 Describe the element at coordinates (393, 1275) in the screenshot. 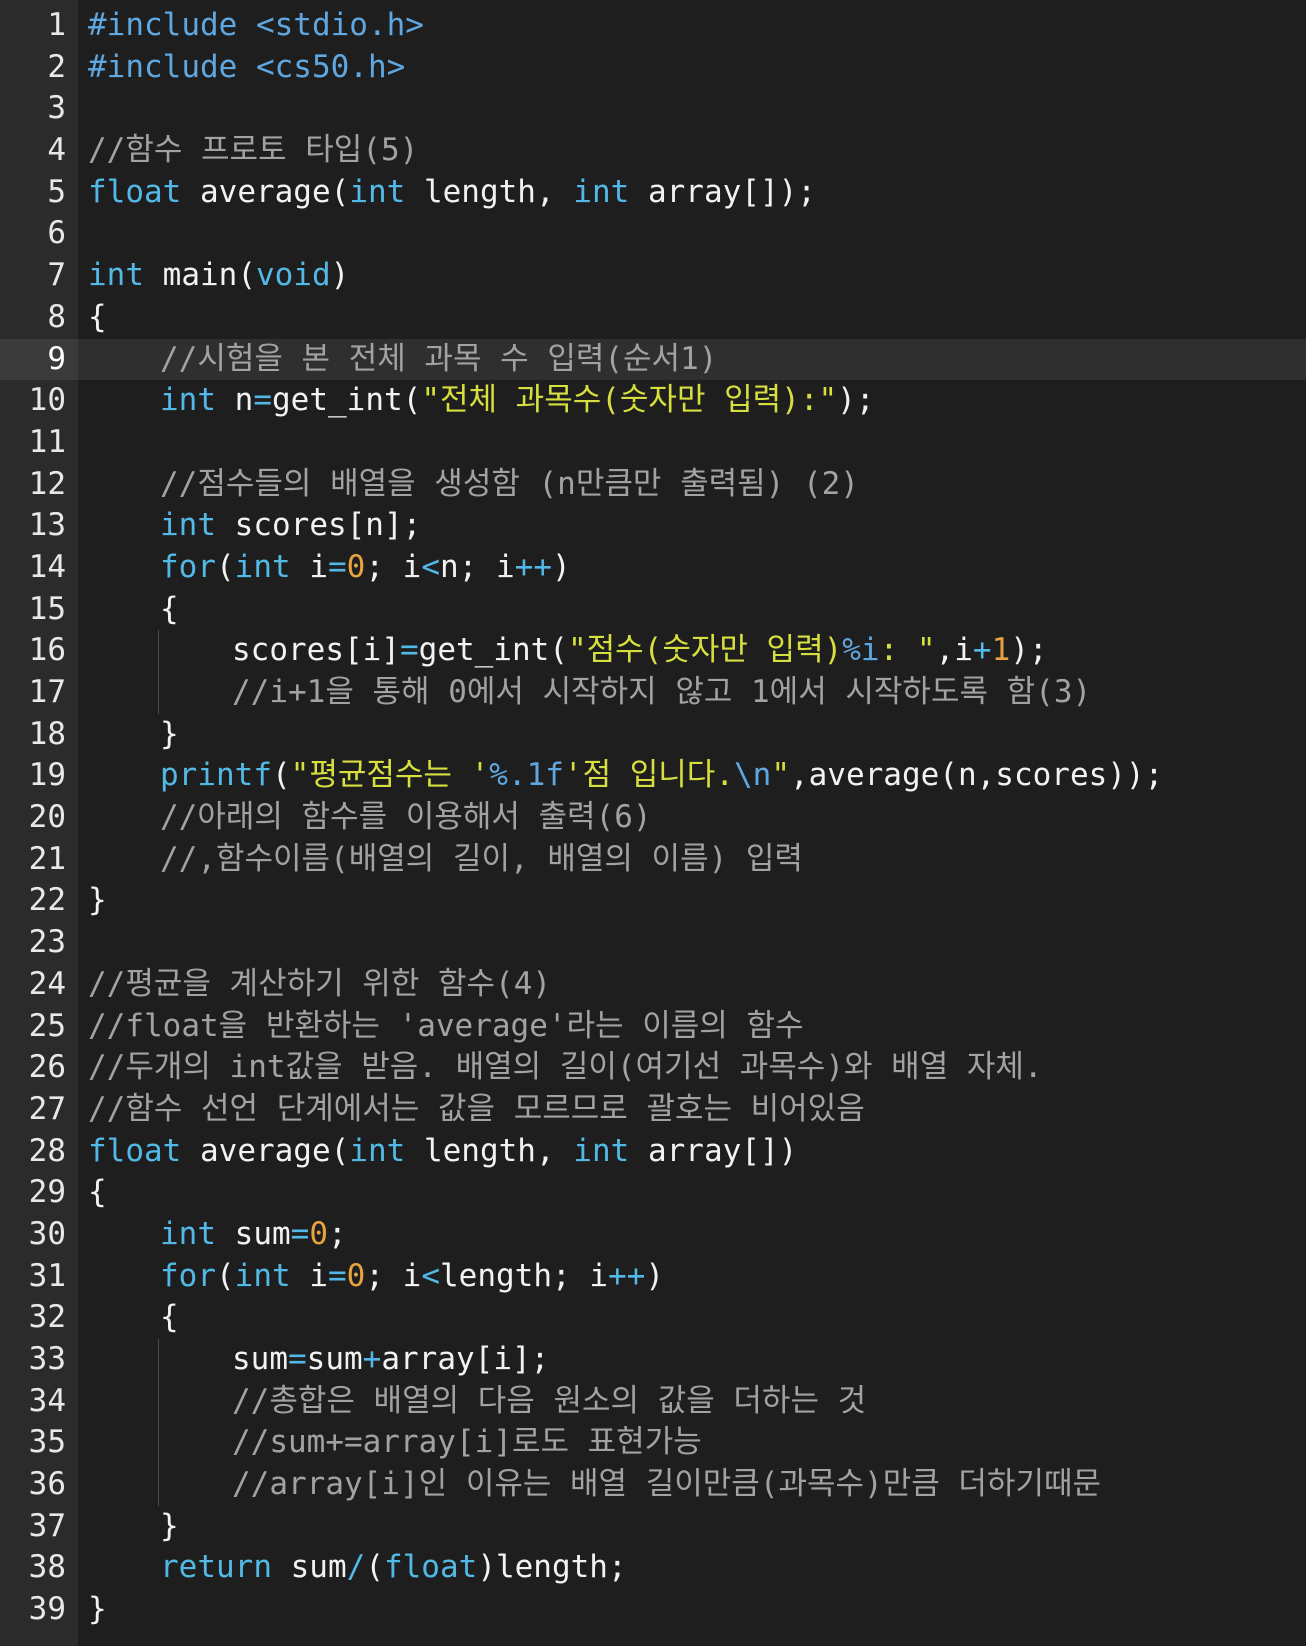

I see `code-token: ; i` at that location.